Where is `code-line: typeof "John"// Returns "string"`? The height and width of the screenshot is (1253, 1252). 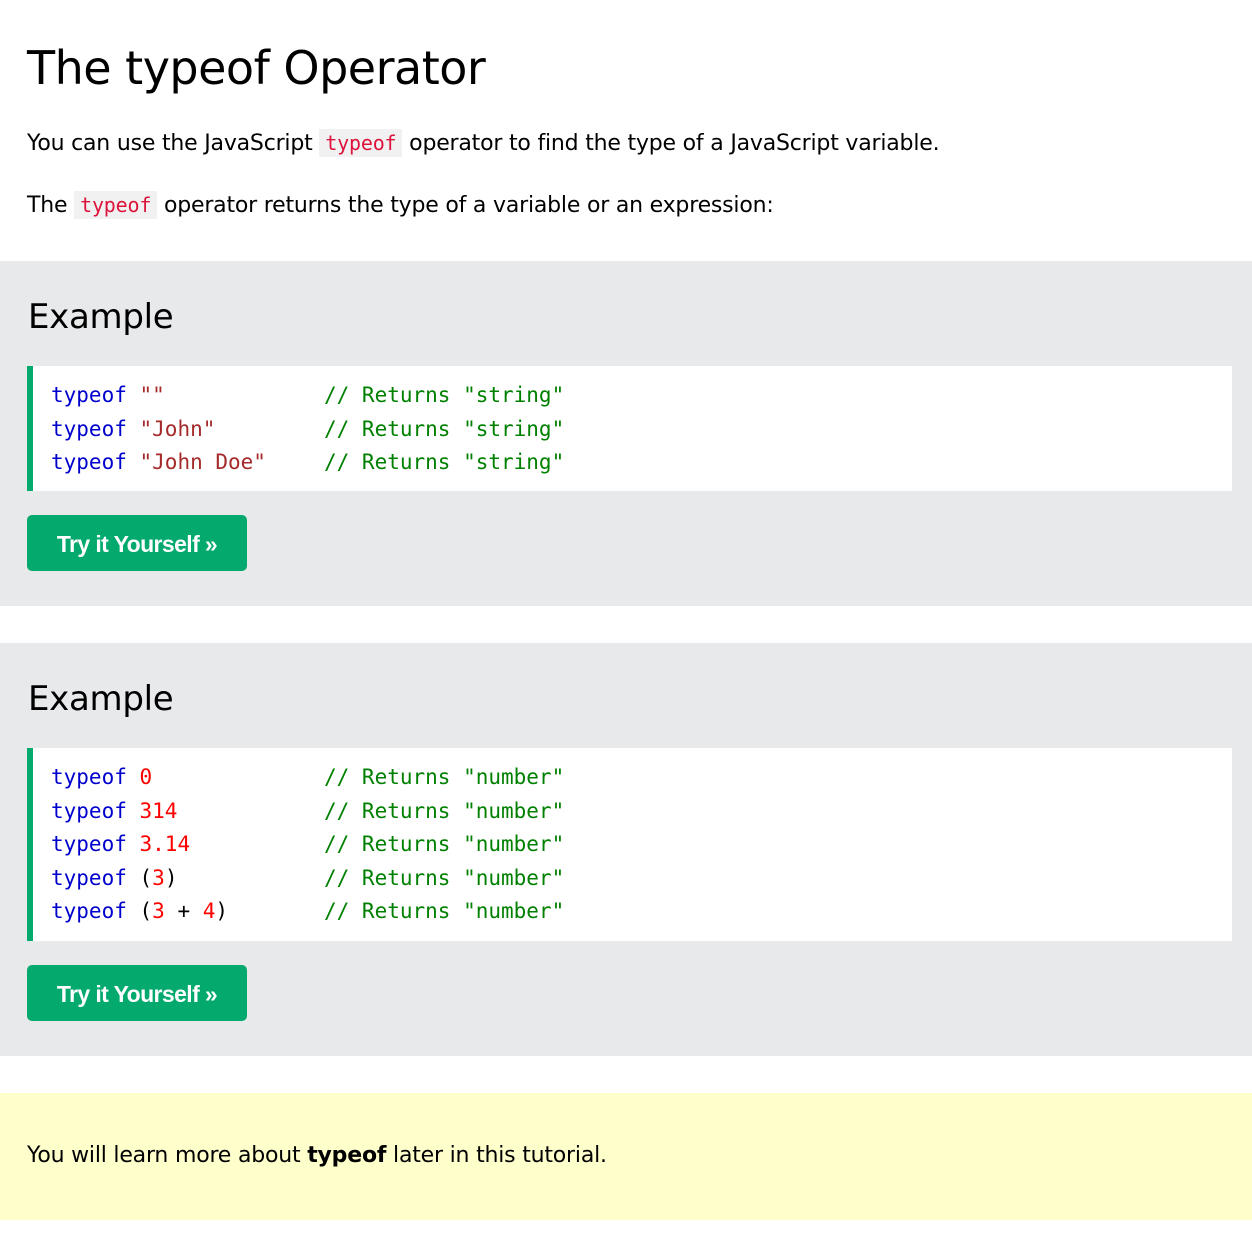
code-line: typeof "John"// Returns "string" is located at coordinates (641, 430).